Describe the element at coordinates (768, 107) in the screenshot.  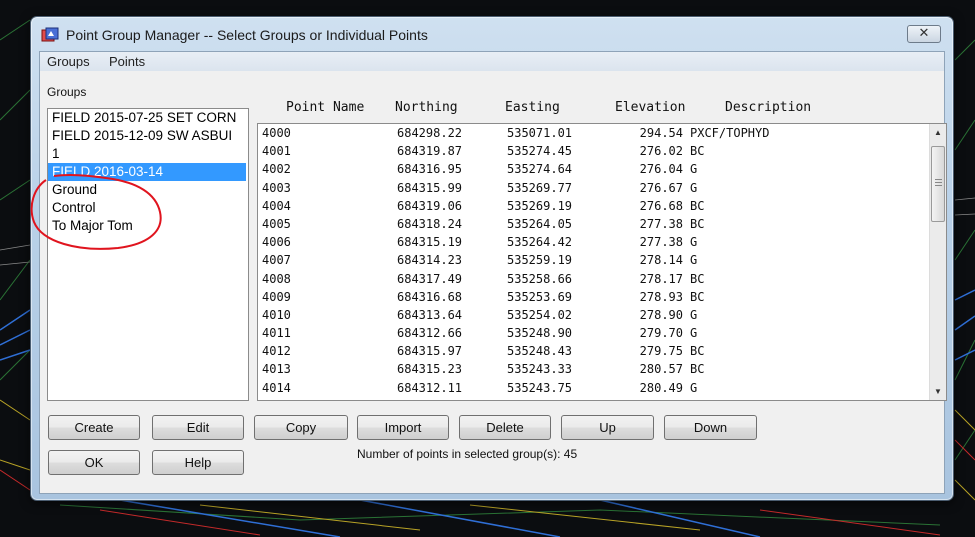
I see `column-header-description: Description` at that location.